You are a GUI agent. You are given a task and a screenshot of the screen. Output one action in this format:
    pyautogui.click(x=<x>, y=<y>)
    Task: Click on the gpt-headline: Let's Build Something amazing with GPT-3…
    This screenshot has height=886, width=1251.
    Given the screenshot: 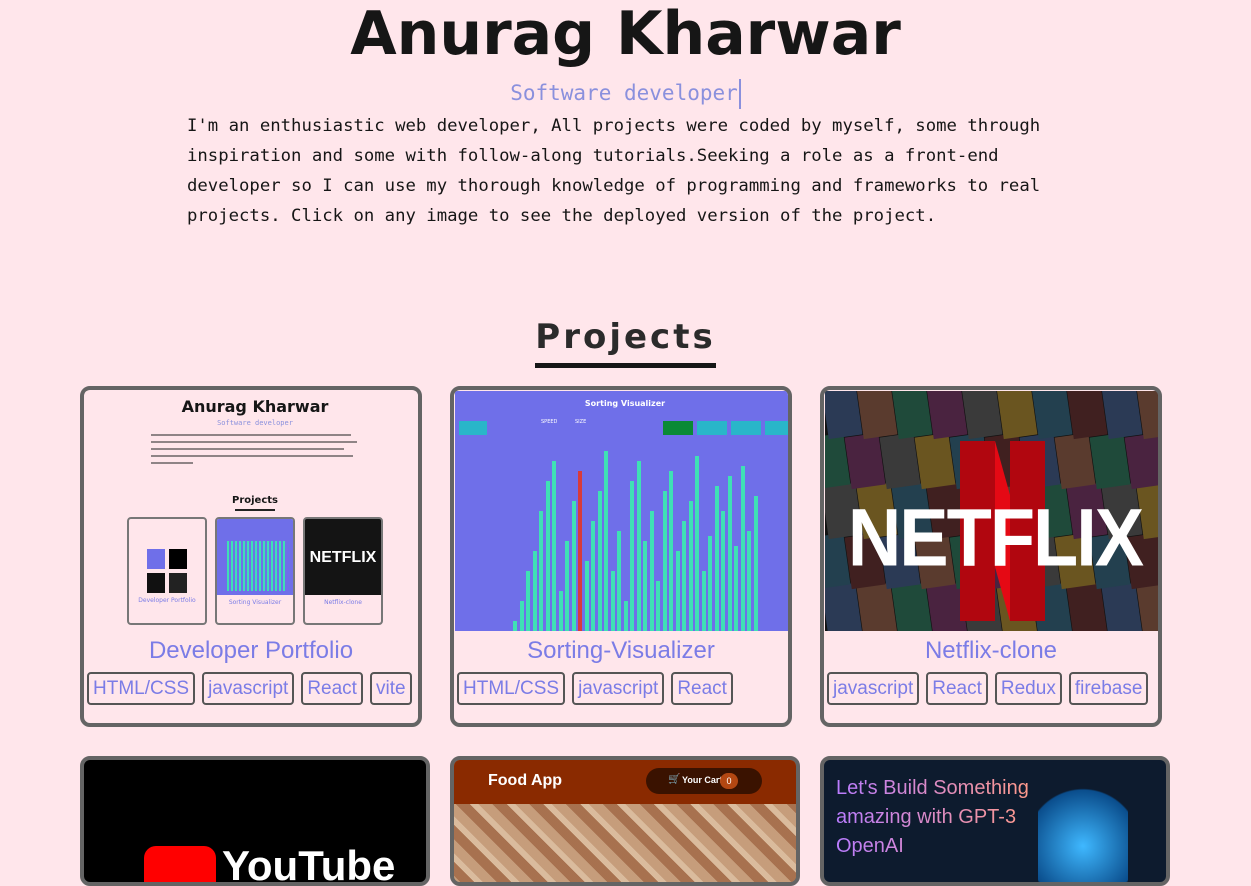 What is the action you would take?
    pyautogui.click(x=932, y=817)
    